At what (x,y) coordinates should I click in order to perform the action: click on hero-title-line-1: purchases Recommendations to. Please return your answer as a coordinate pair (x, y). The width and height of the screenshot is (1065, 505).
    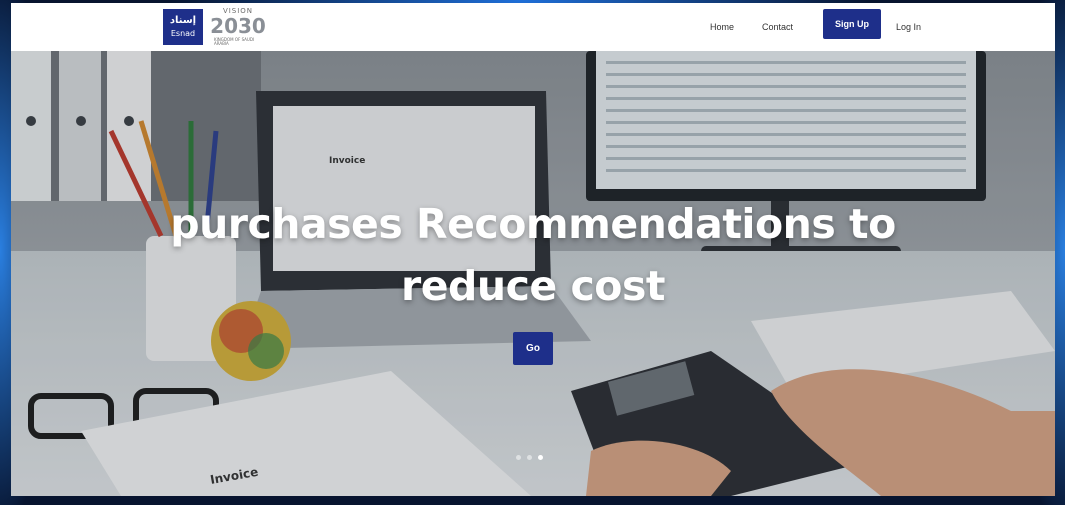
    Looking at the image, I should click on (533, 224).